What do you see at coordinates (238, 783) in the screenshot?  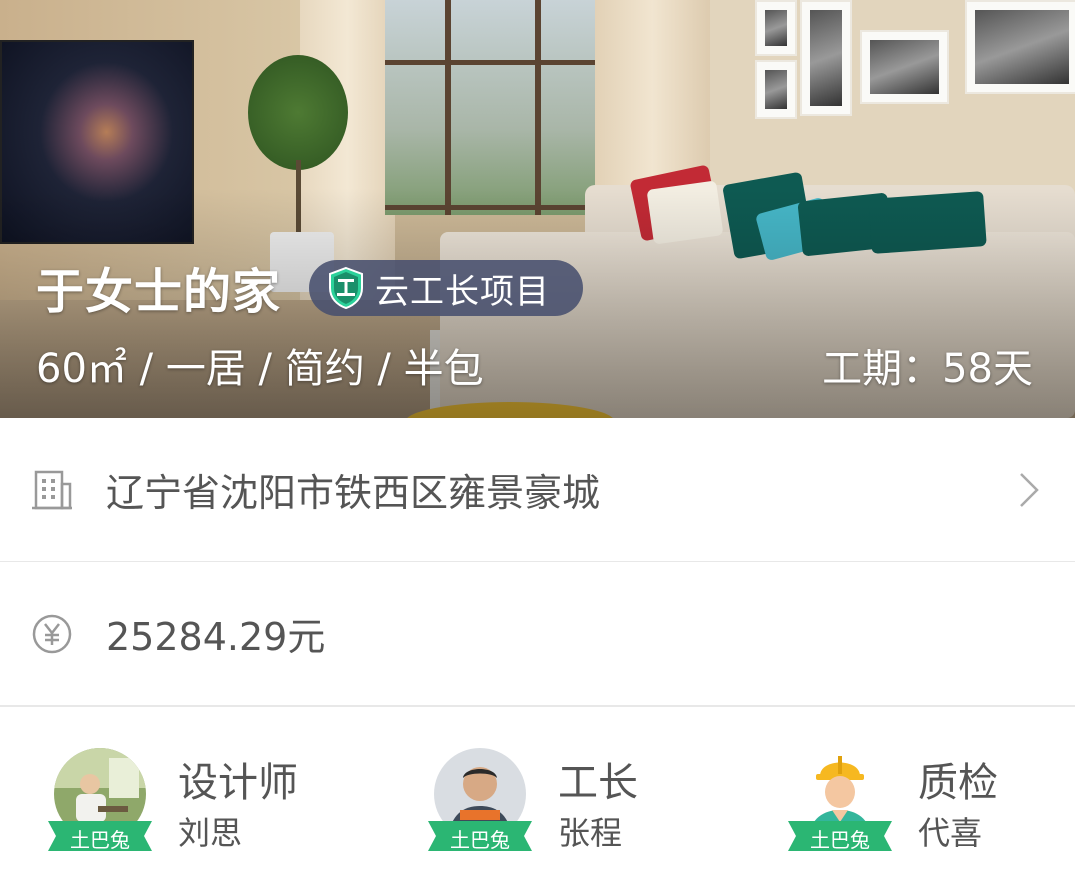 I see `role-label: 设计师` at bounding box center [238, 783].